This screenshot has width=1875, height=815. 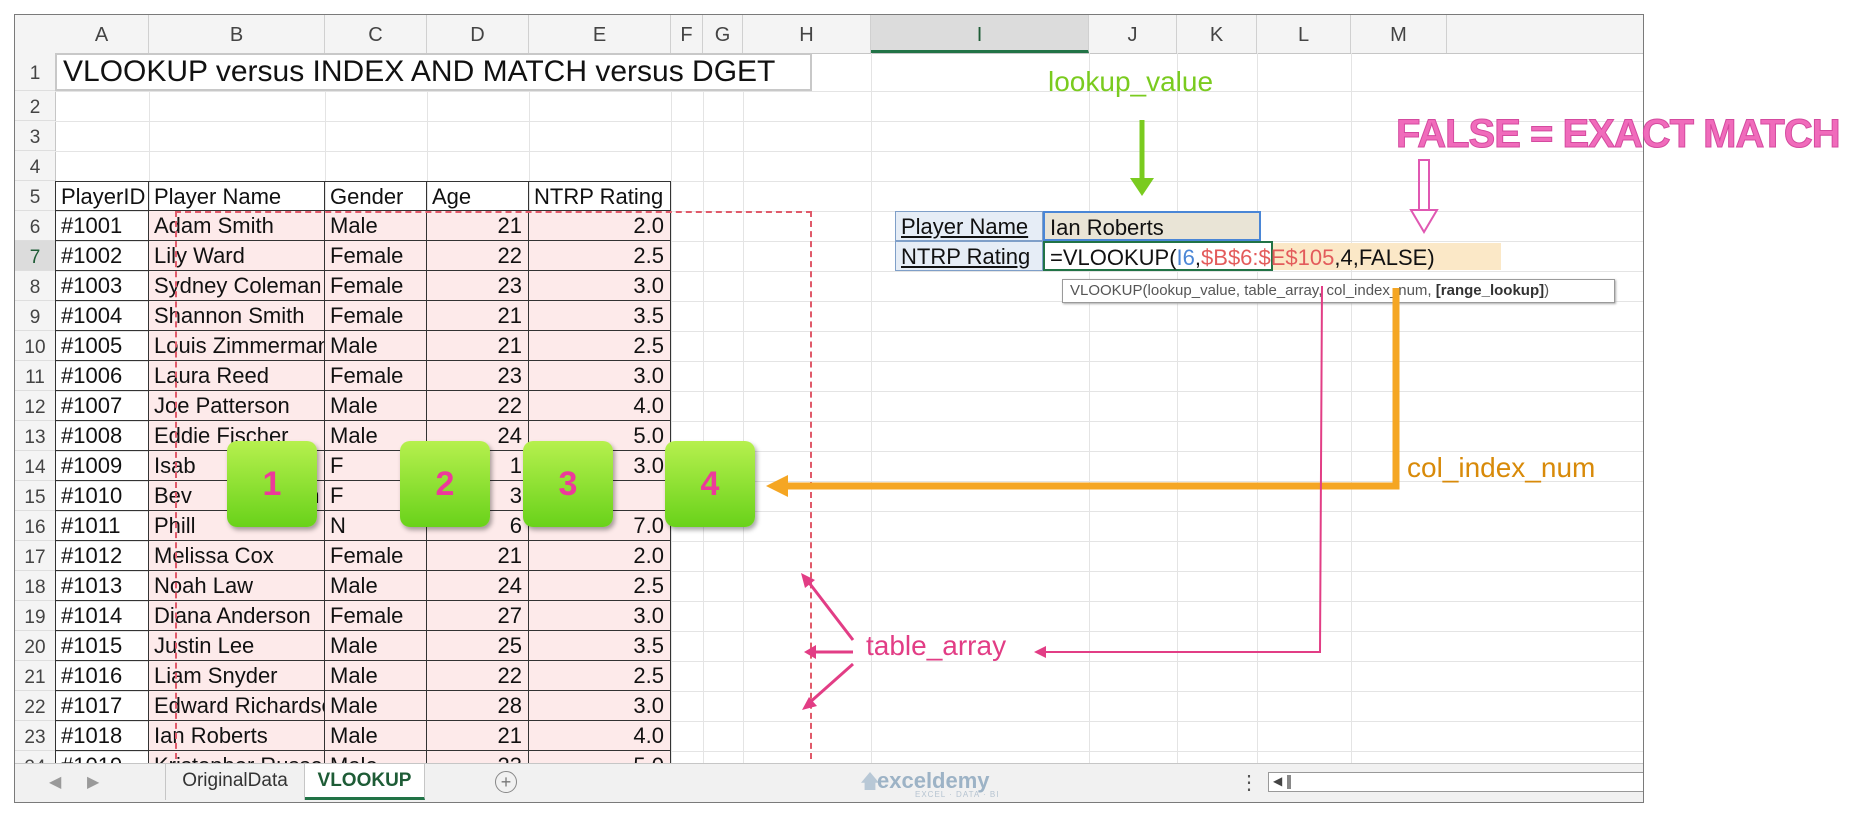 I want to click on column-header-g: G, so click(x=723, y=34).